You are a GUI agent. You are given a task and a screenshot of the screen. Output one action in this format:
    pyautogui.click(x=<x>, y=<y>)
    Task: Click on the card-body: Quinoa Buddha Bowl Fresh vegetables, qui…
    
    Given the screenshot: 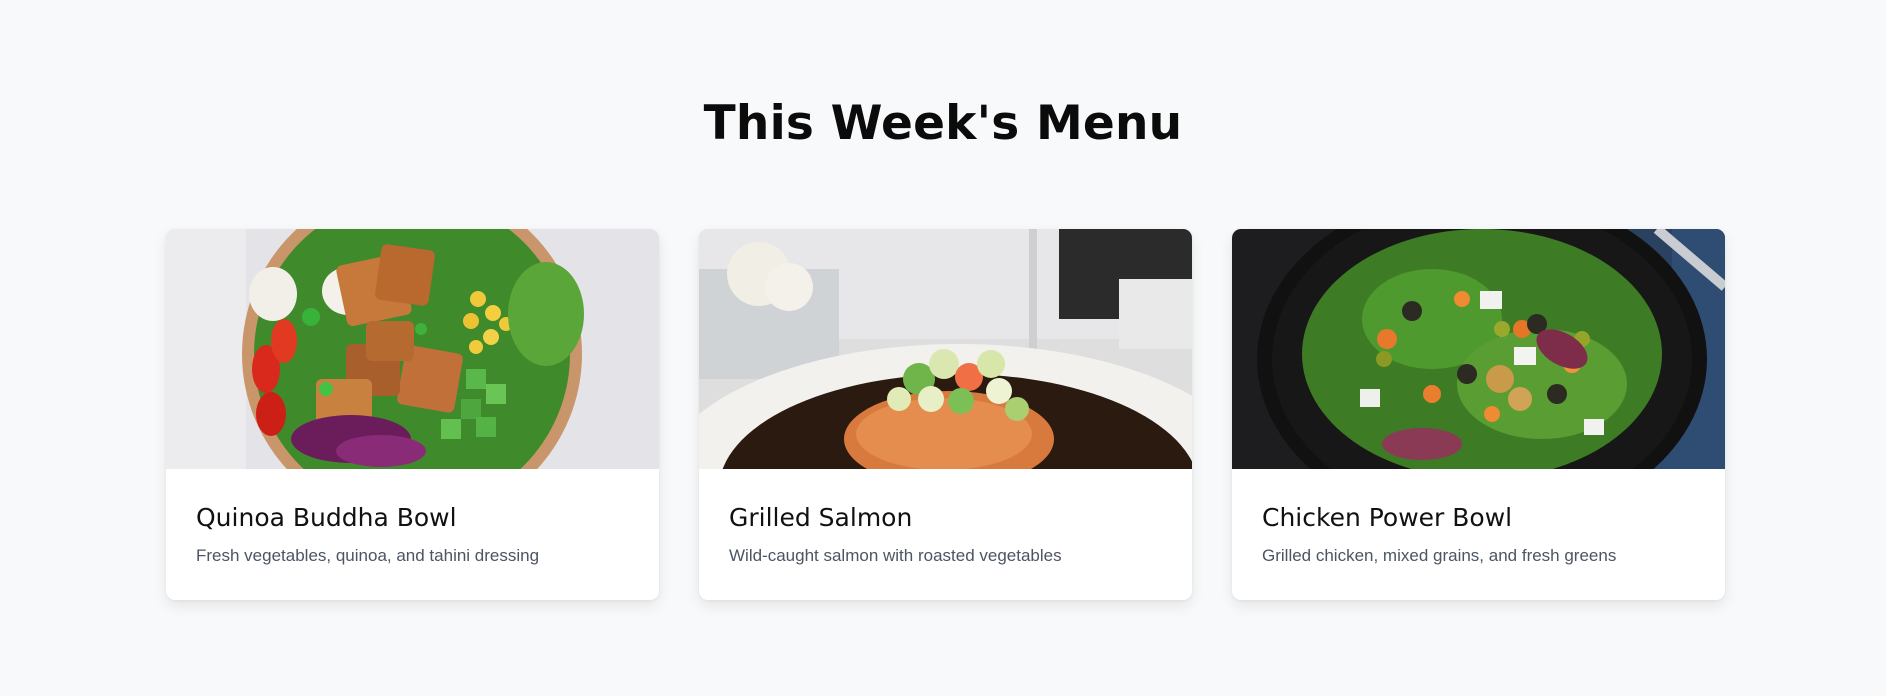 What is the action you would take?
    pyautogui.click(x=412, y=517)
    